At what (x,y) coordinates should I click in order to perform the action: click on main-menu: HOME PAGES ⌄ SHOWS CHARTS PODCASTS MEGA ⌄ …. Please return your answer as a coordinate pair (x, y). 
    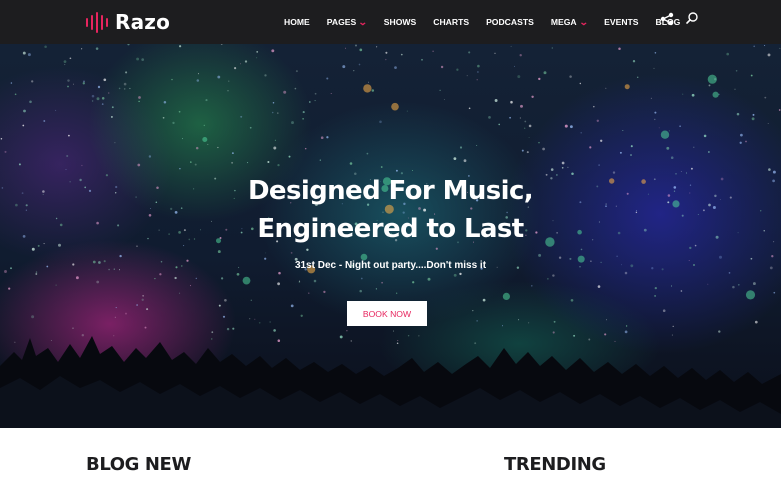
    Looking at the image, I should click on (490, 22).